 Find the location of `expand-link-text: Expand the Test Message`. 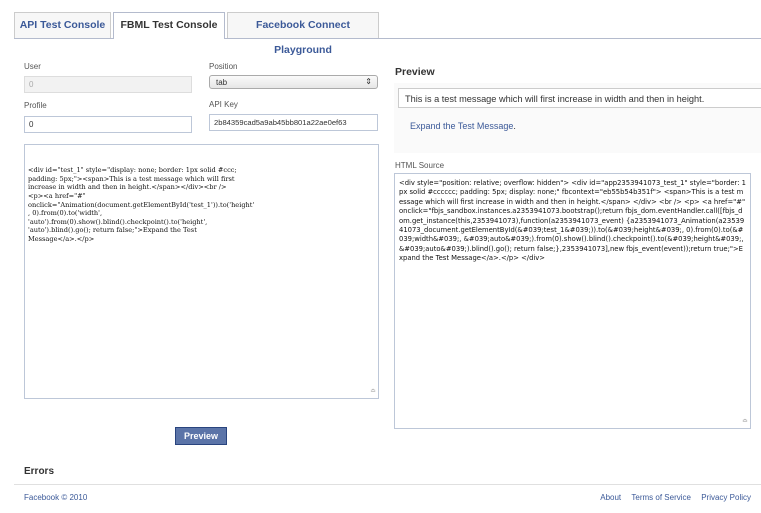

expand-link-text: Expand the Test Message is located at coordinates (461, 126).